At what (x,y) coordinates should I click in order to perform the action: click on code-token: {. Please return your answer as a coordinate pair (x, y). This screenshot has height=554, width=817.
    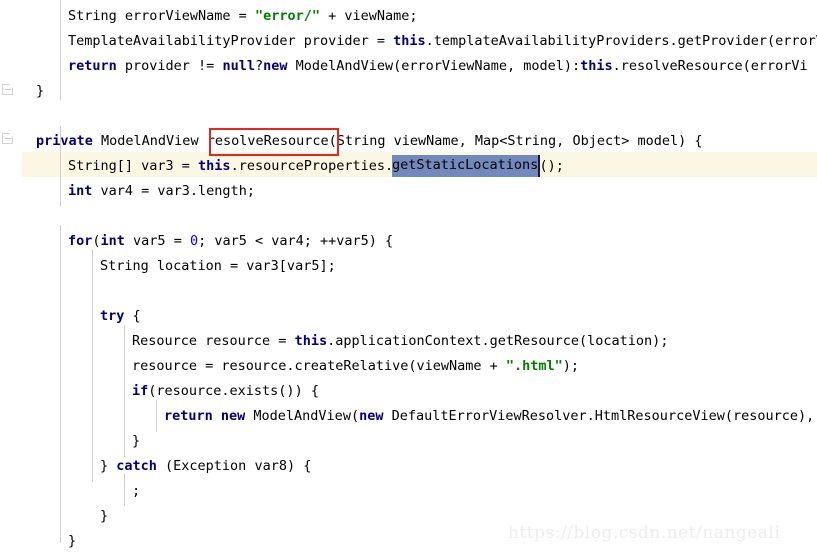
    Looking at the image, I should click on (132, 316).